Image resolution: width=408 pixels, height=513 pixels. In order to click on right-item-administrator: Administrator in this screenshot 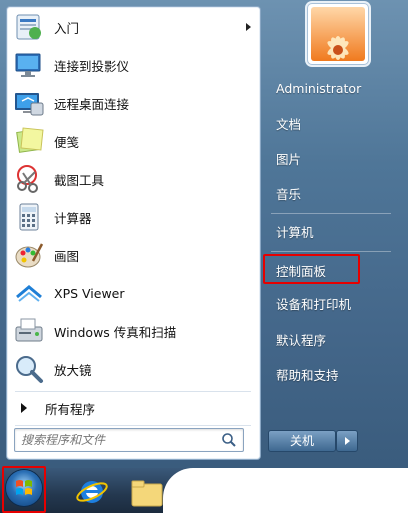, I will do `click(330, 88)`.